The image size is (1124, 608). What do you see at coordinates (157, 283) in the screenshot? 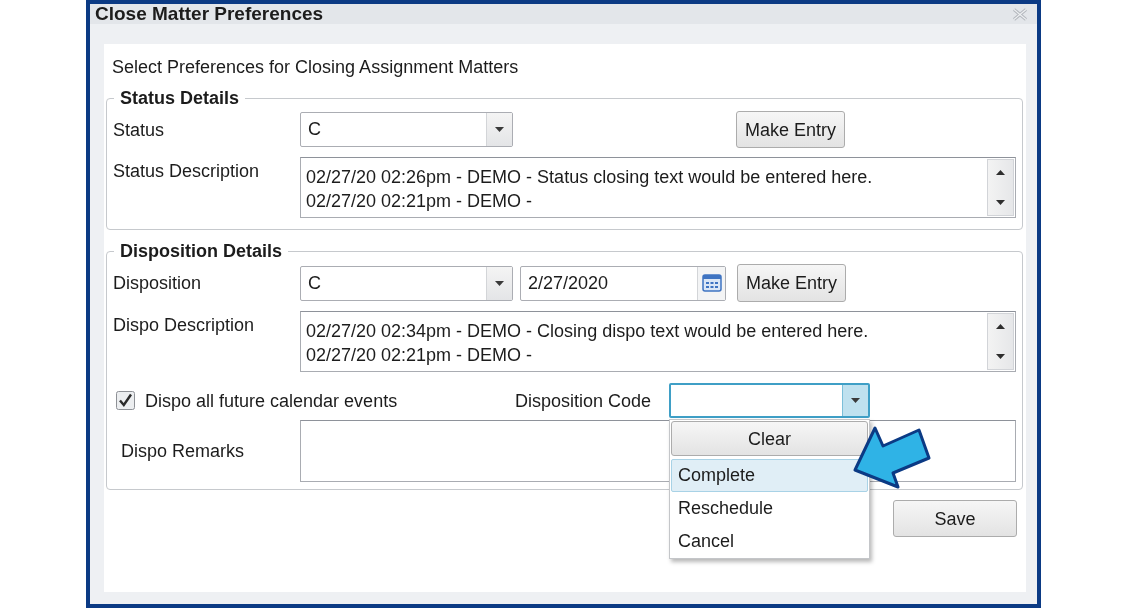
I see `field-label: Disposition` at bounding box center [157, 283].